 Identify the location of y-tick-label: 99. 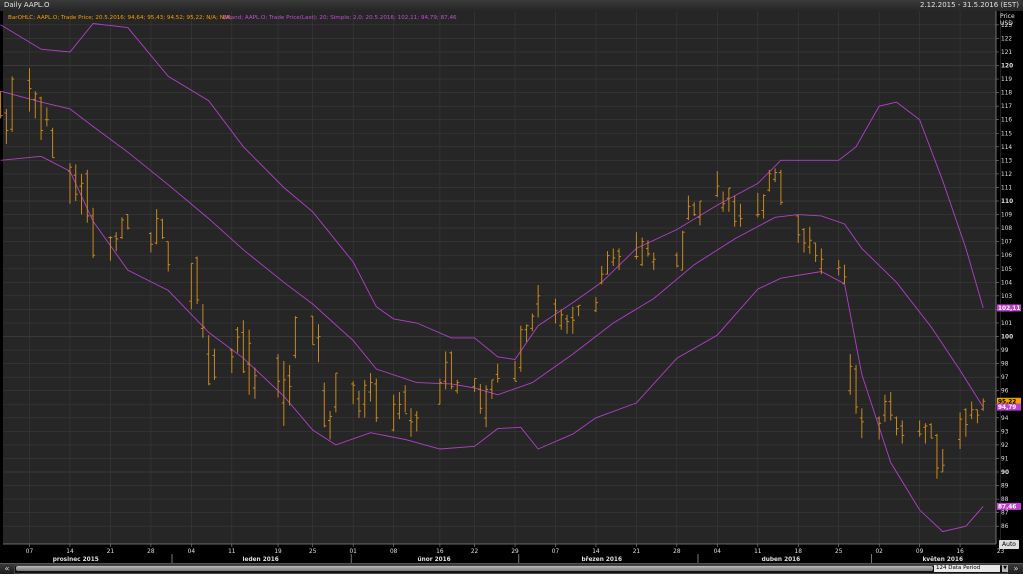
(1005, 351).